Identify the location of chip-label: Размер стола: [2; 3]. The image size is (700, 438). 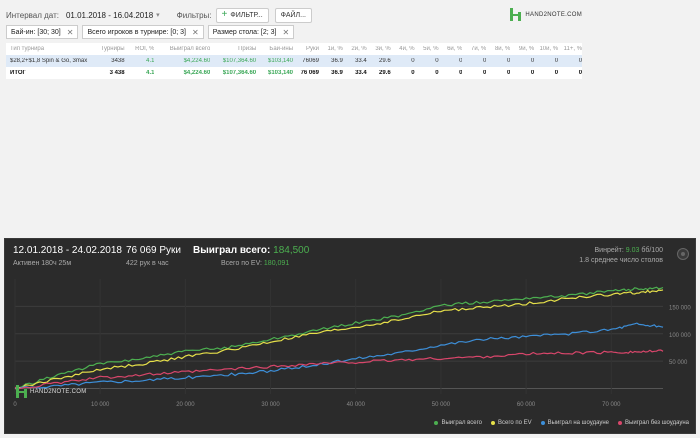
(244, 32).